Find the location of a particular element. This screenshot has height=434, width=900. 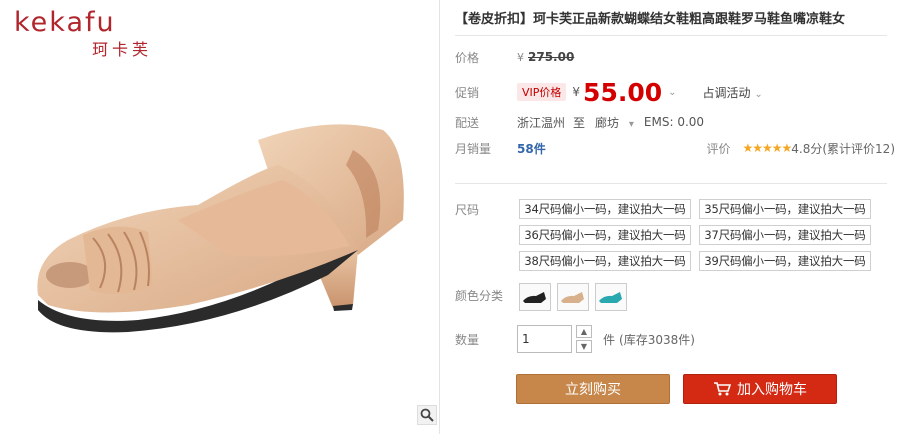

vip-price-badge: VIP价格 is located at coordinates (542, 92).